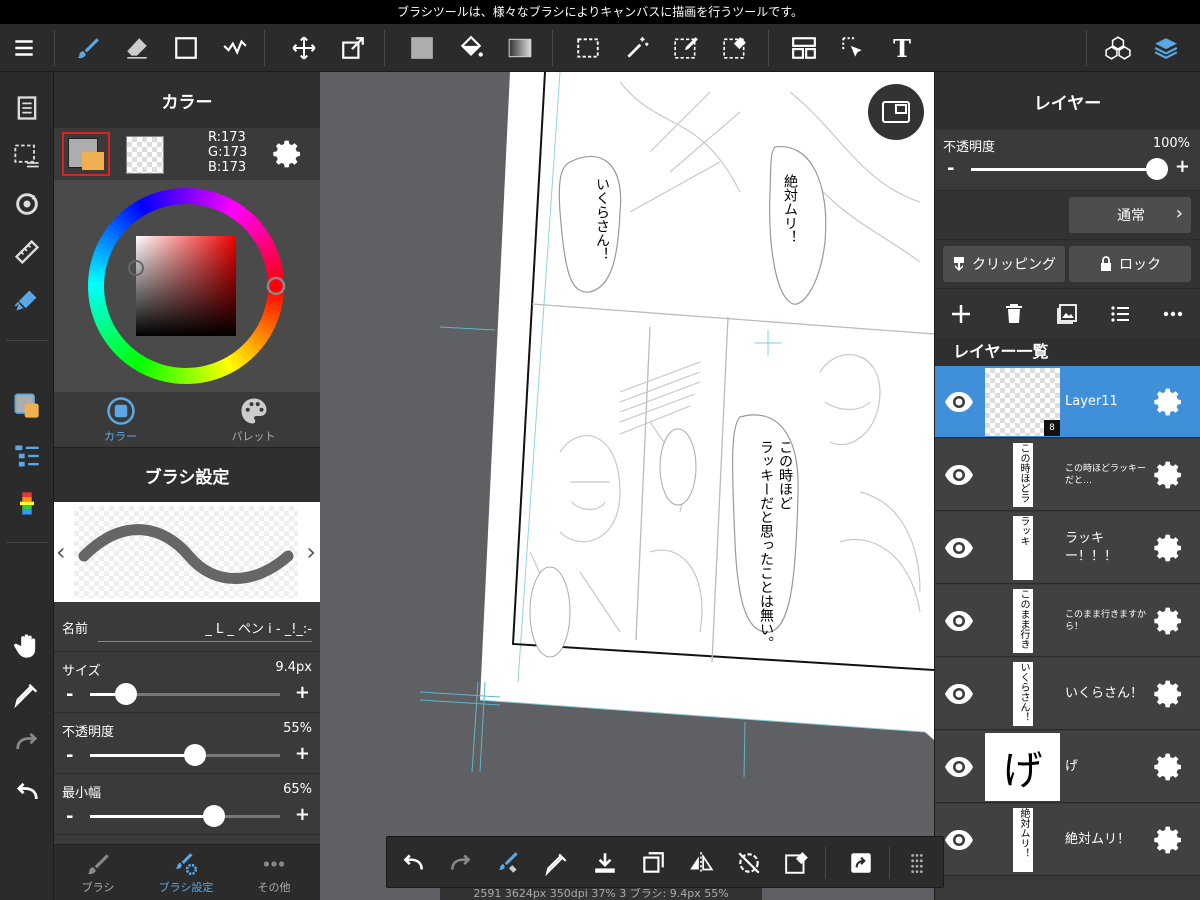  I want to click on brush-tool-button, so click(88, 48).